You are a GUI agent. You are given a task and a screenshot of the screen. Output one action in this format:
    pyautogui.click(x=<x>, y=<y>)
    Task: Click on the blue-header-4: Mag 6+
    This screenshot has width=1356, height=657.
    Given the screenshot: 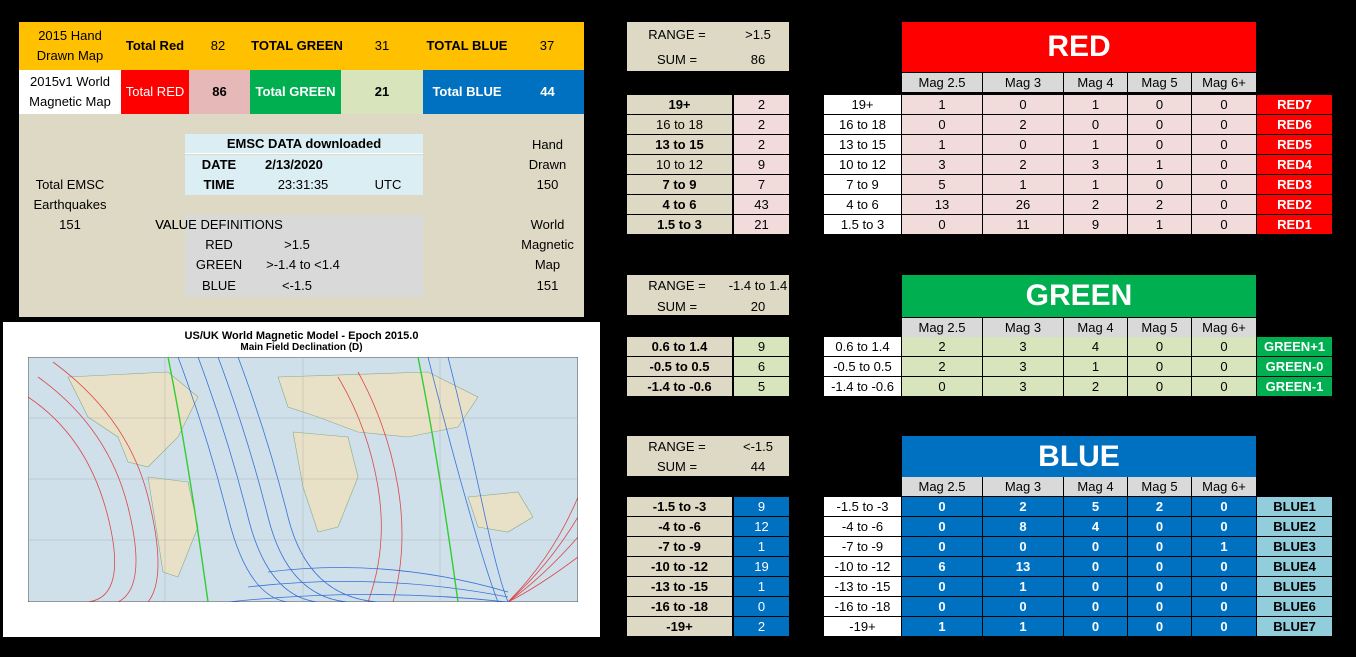 What is the action you would take?
    pyautogui.click(x=1224, y=486)
    